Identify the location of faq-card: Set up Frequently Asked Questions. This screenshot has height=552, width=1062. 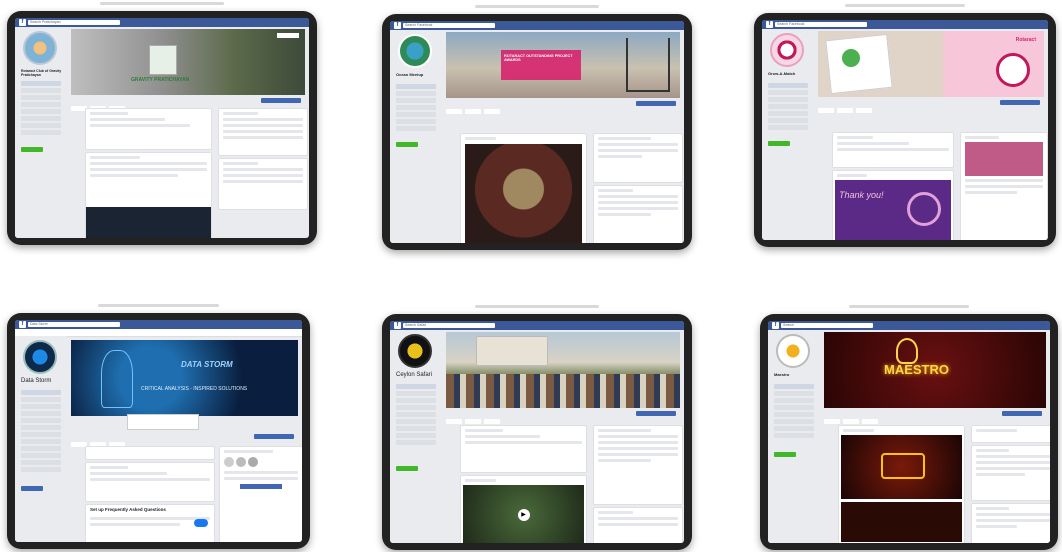
(150, 523).